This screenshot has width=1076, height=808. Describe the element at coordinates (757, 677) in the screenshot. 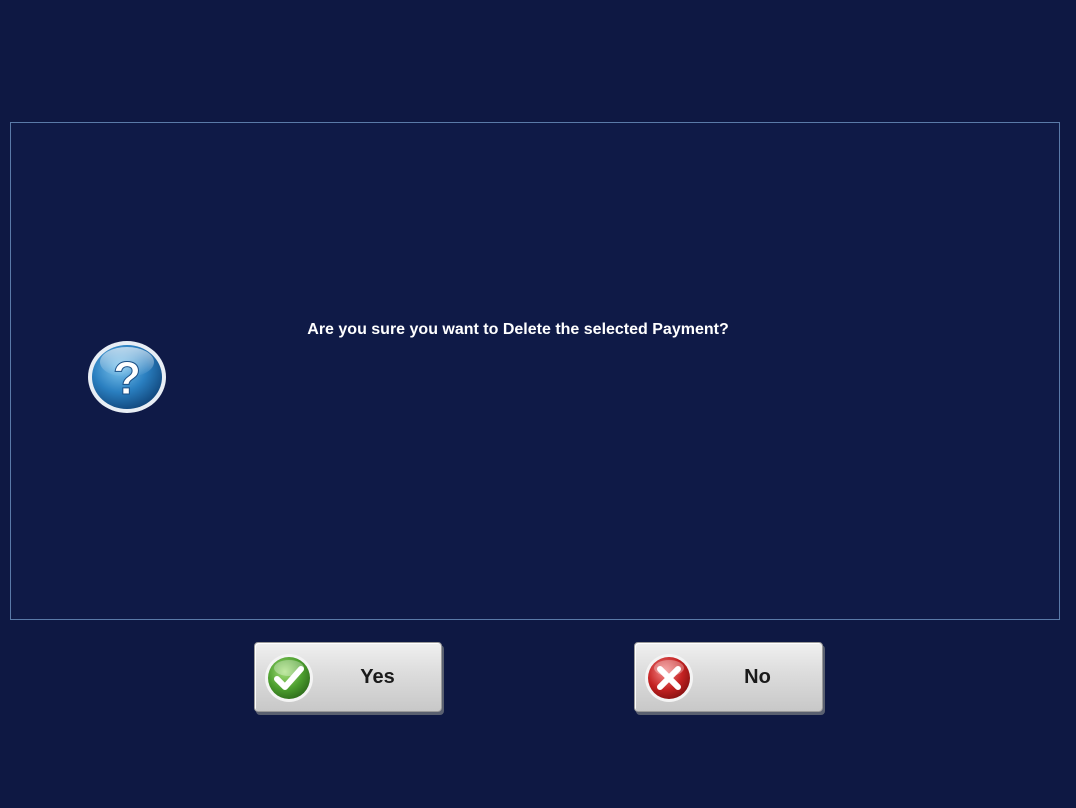

I see `no-label: No` at that location.